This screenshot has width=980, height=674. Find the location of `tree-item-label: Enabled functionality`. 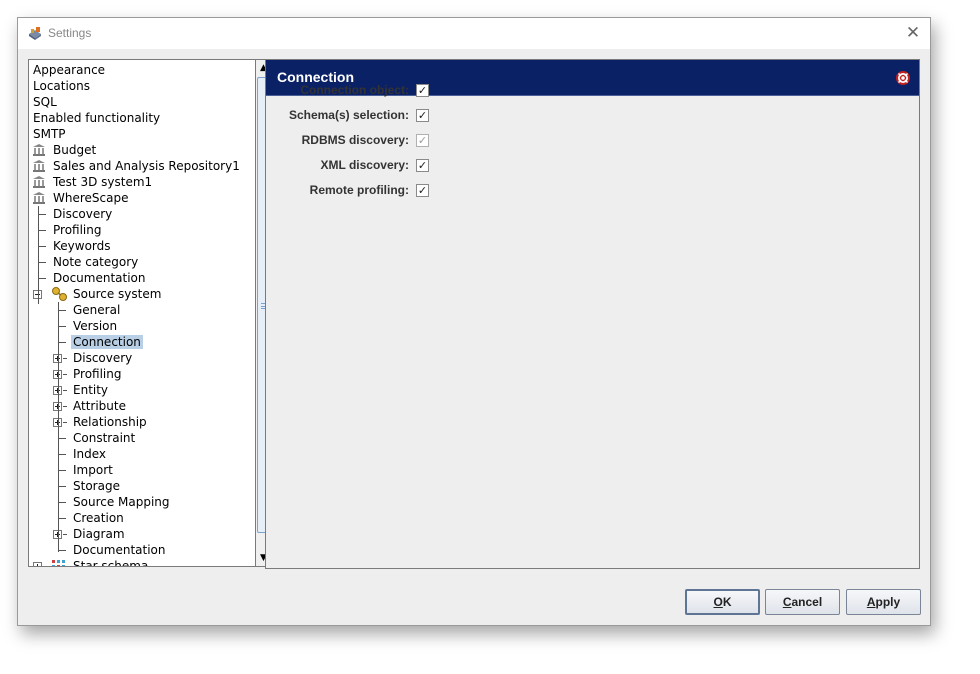

tree-item-label: Enabled functionality is located at coordinates (97, 118).